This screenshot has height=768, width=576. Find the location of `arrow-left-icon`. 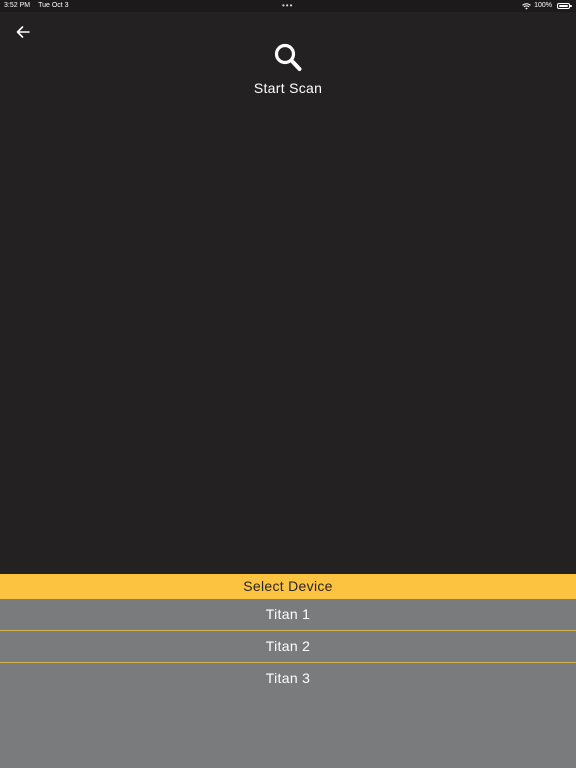

arrow-left-icon is located at coordinates (23, 34).